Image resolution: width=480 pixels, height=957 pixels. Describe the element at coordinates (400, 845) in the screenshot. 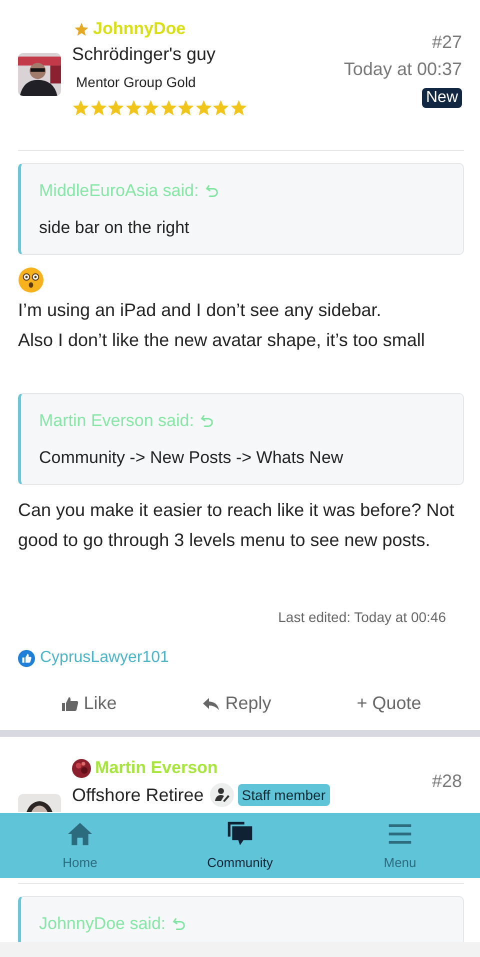

I see `nav-tab: Menu` at that location.